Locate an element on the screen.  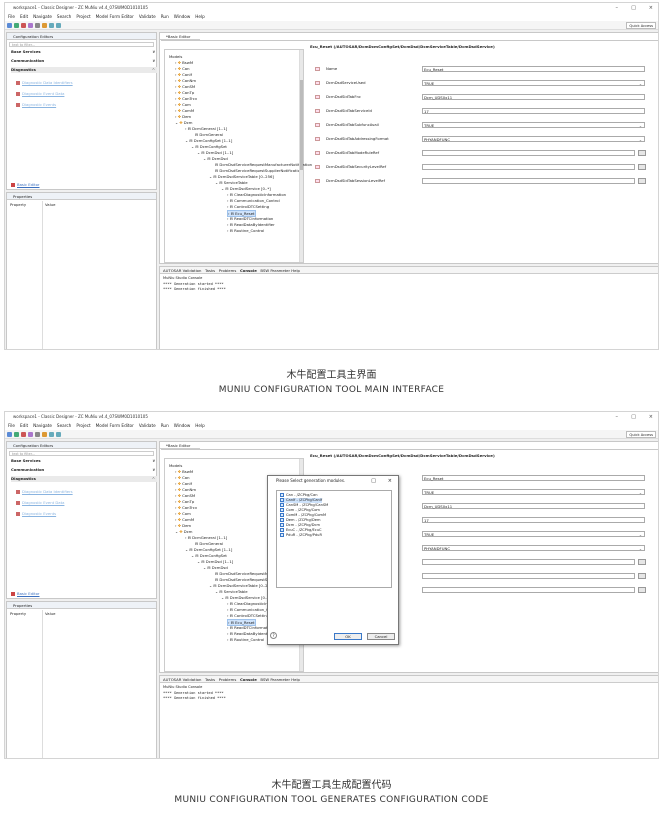
service-id-input: 17 is located at coordinates (533, 111).